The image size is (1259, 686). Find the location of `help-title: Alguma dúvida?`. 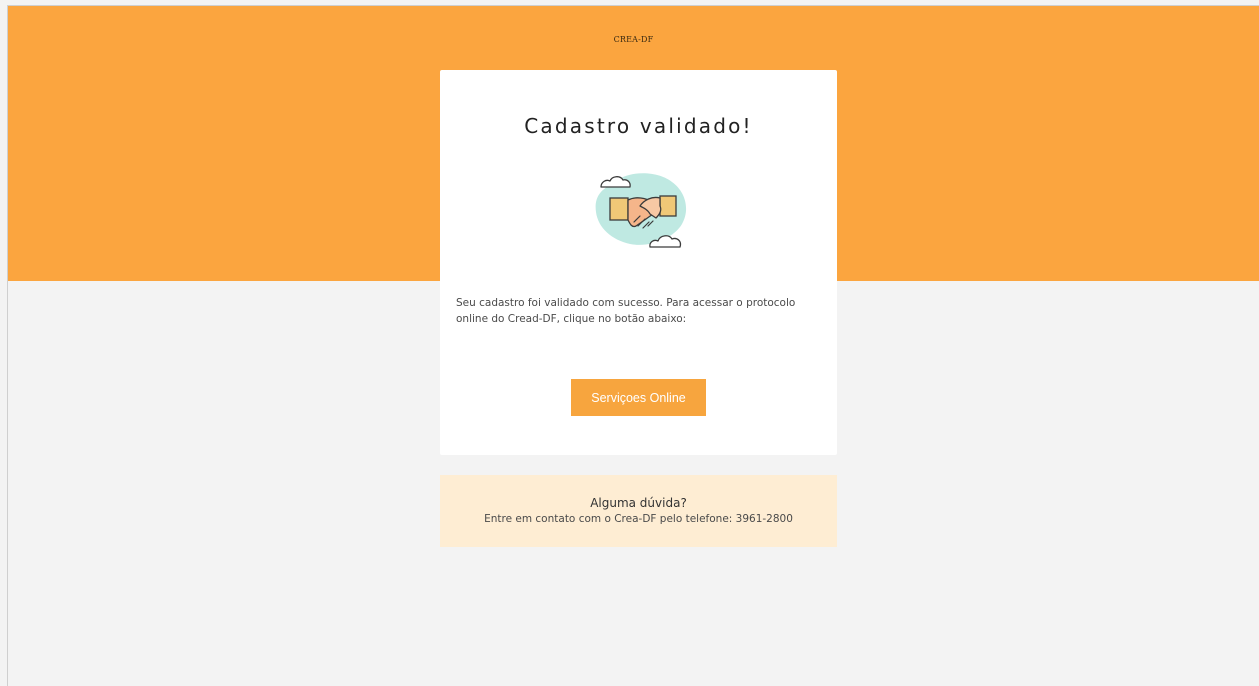

help-title: Alguma dúvida? is located at coordinates (638, 503).